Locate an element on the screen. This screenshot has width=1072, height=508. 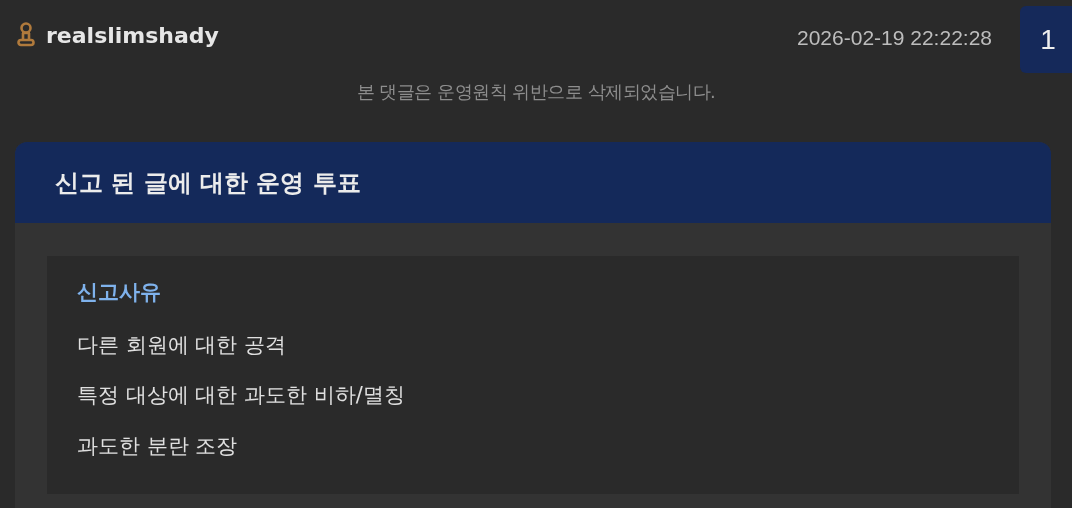
username: realslimshady is located at coordinates (132, 35).